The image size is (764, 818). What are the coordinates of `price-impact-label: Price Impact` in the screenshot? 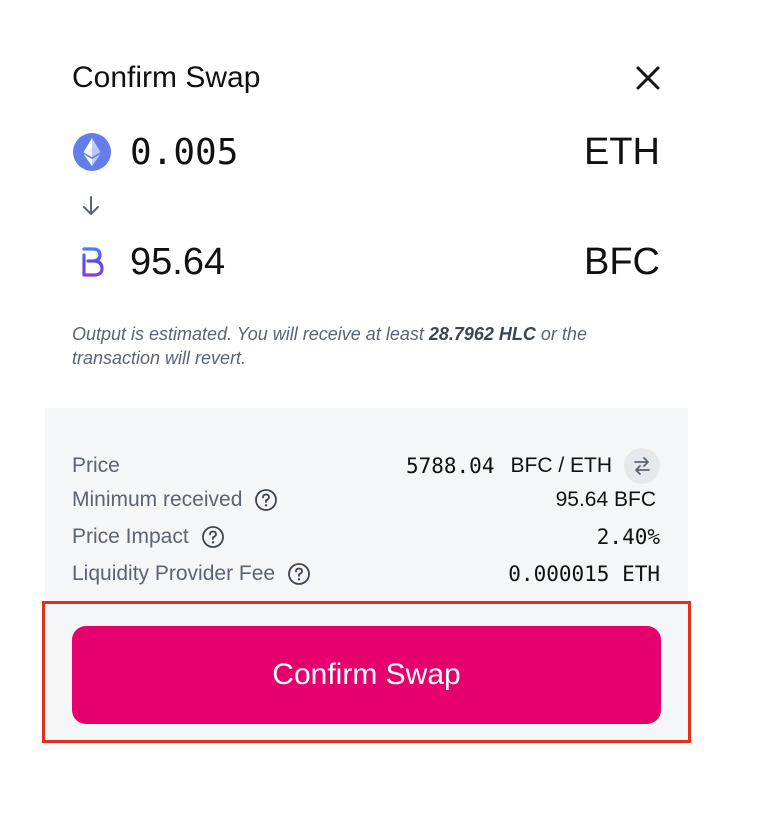 It's located at (130, 536).